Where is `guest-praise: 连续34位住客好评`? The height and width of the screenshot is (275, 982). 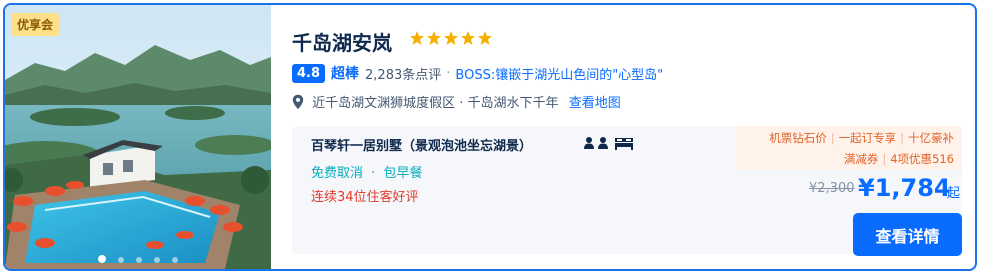 guest-praise: 连续34位住客好评 is located at coordinates (365, 197).